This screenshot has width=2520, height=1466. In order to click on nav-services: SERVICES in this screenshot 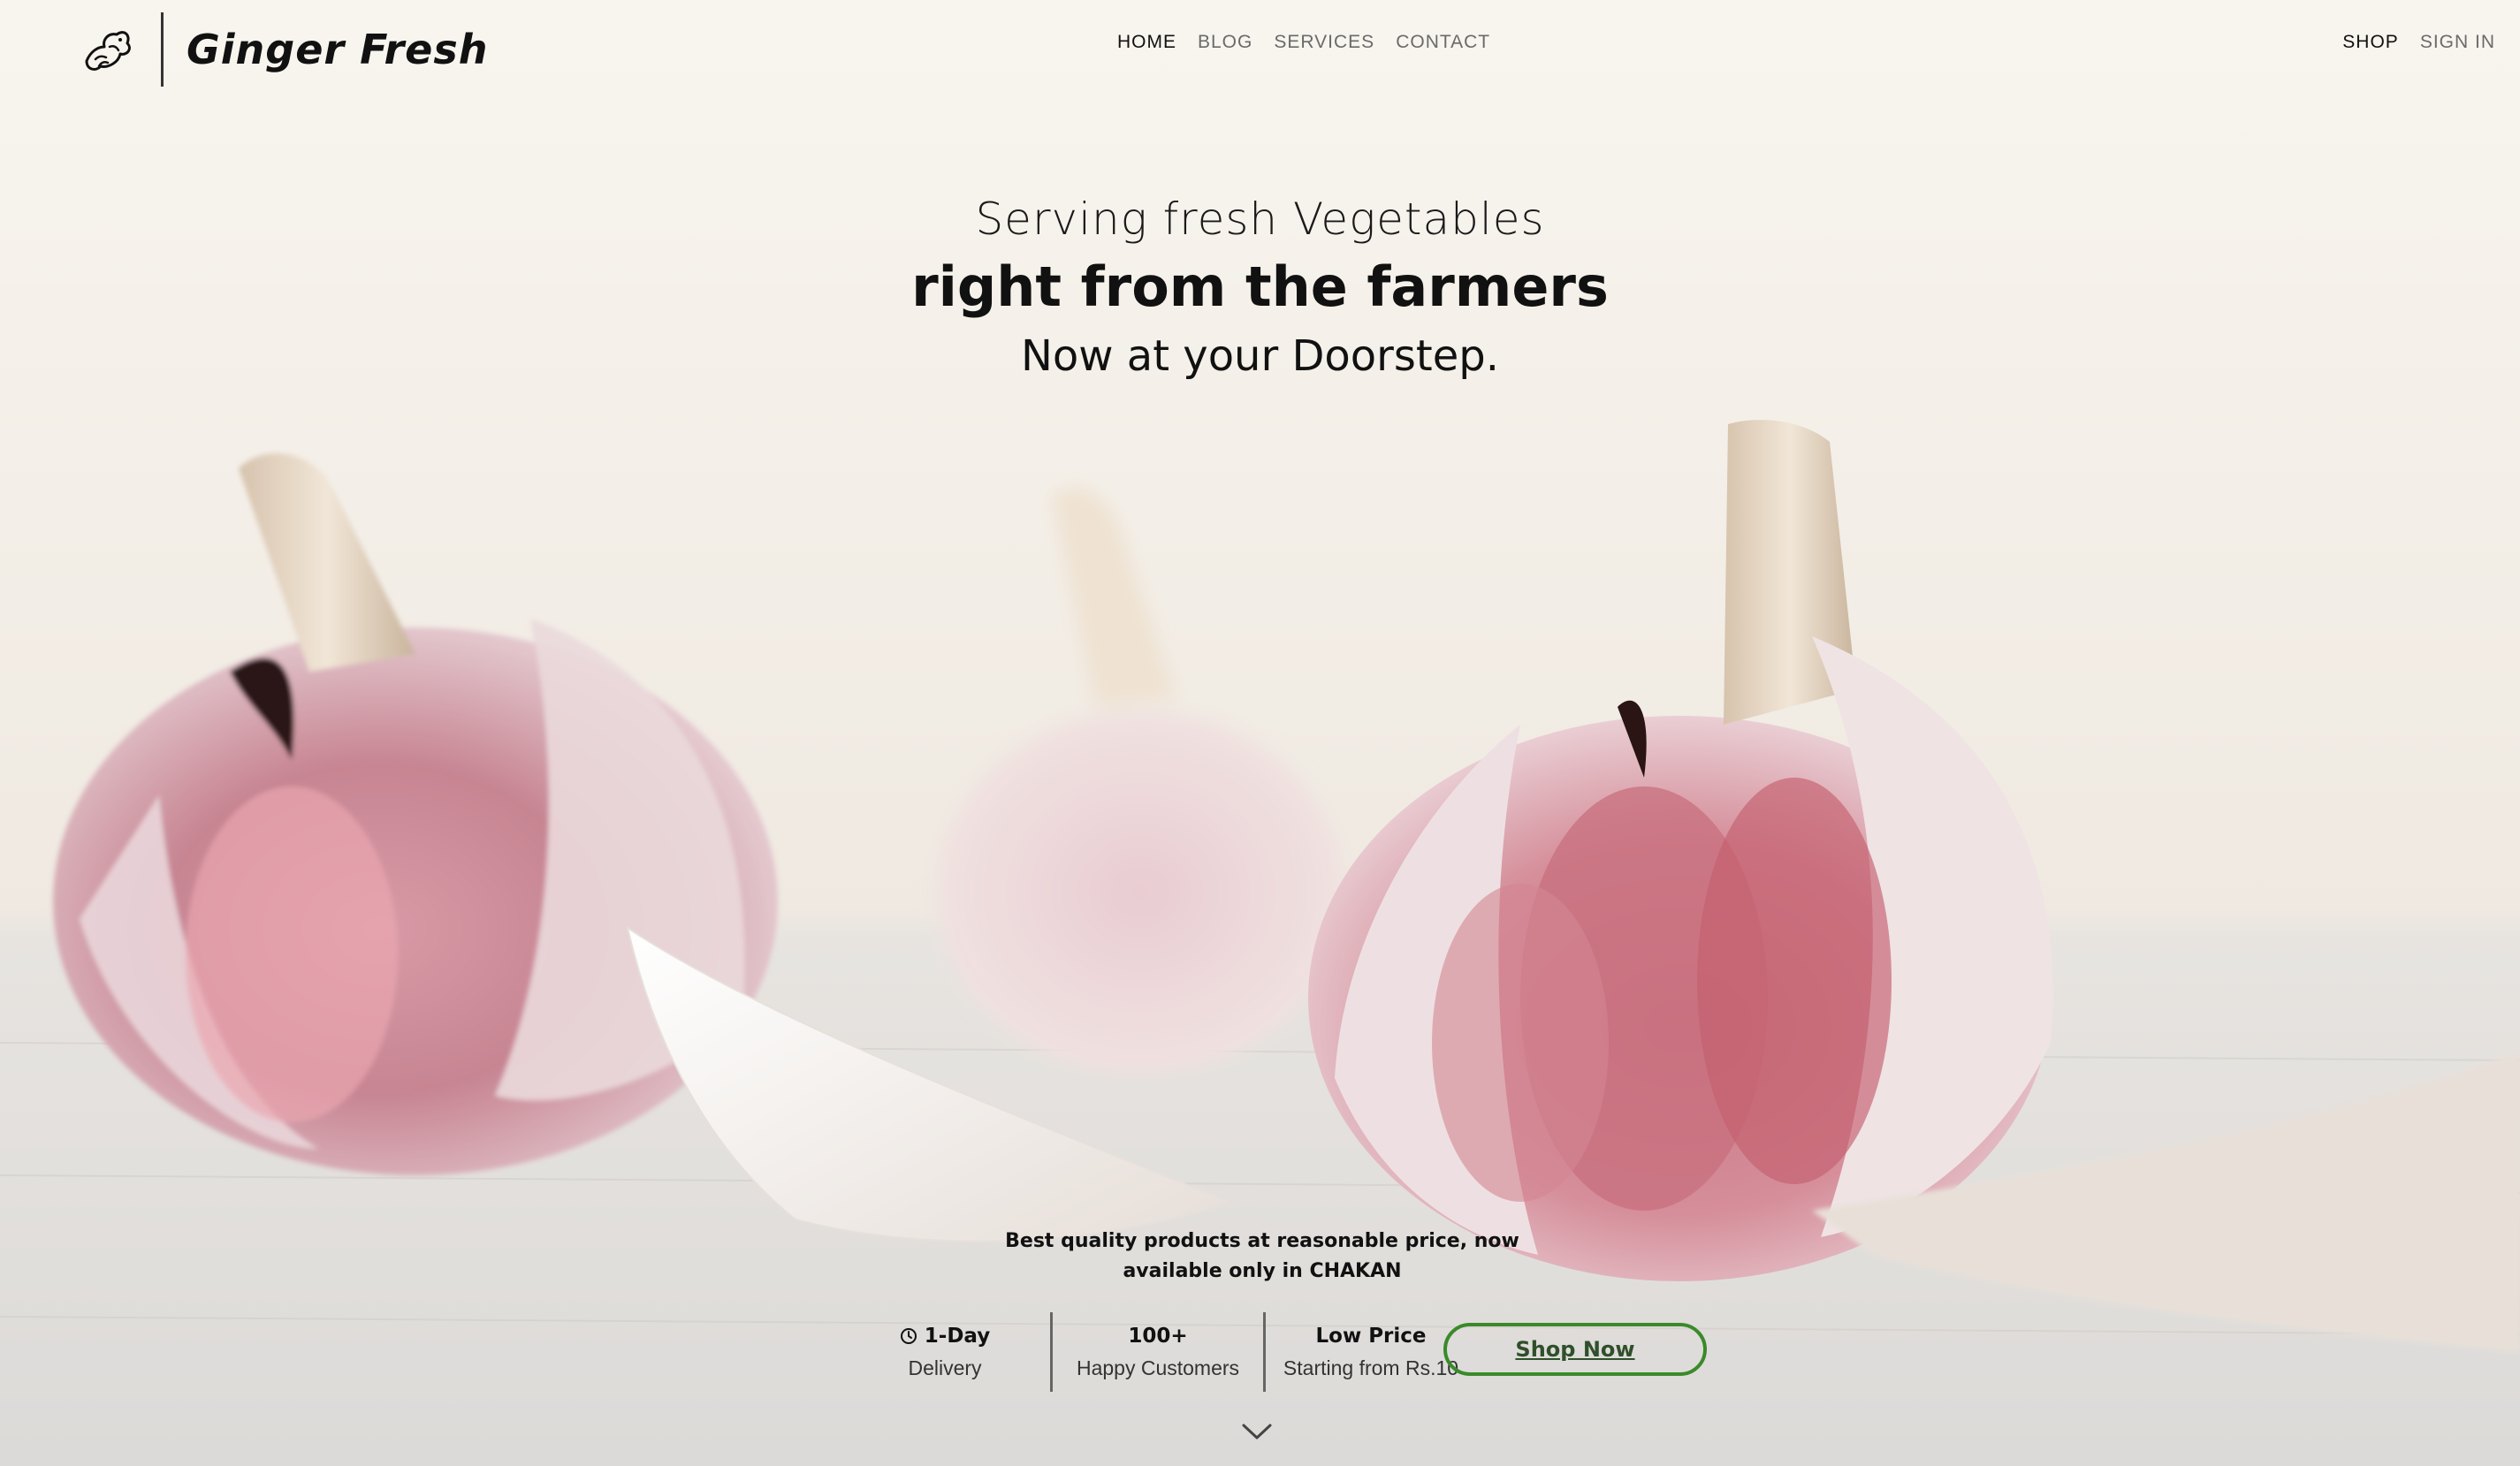, I will do `click(1324, 43)`.